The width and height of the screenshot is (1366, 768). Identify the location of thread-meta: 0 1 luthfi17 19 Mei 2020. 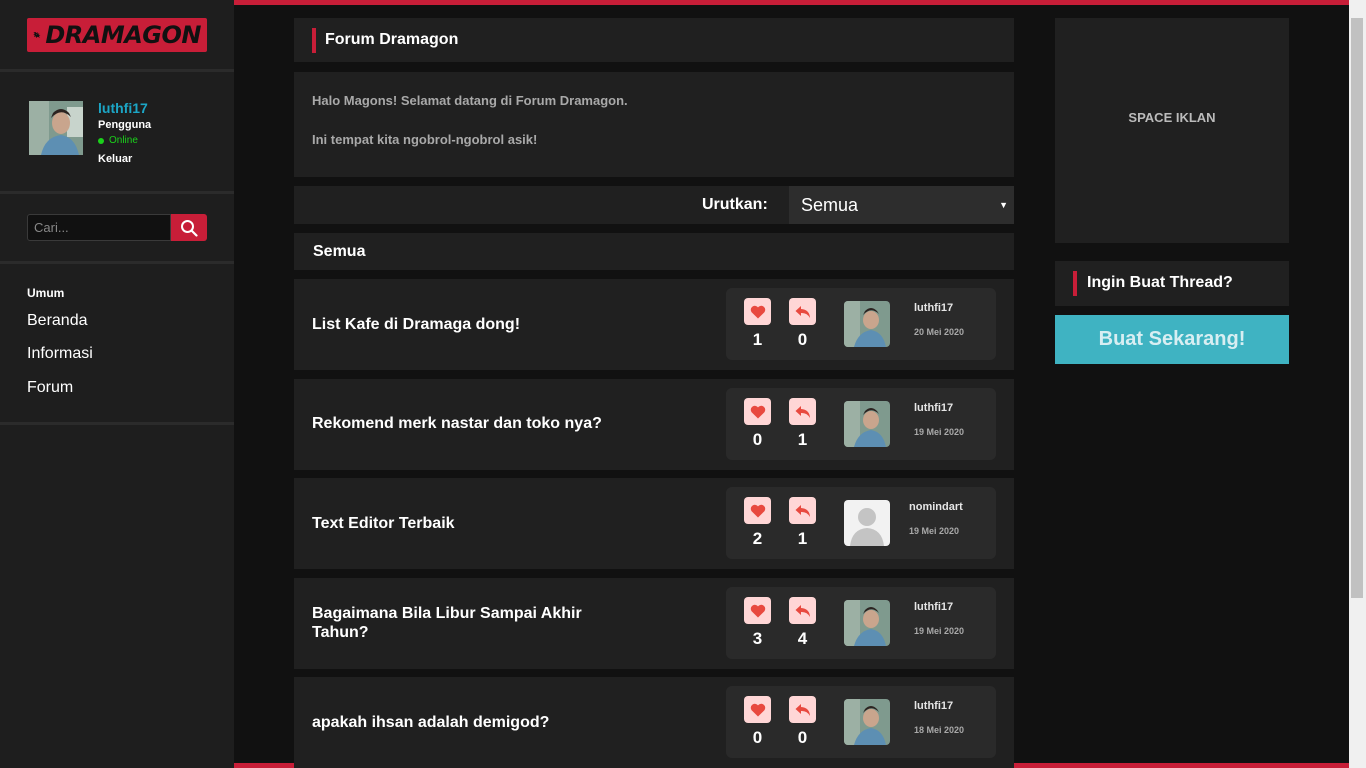
(861, 424).